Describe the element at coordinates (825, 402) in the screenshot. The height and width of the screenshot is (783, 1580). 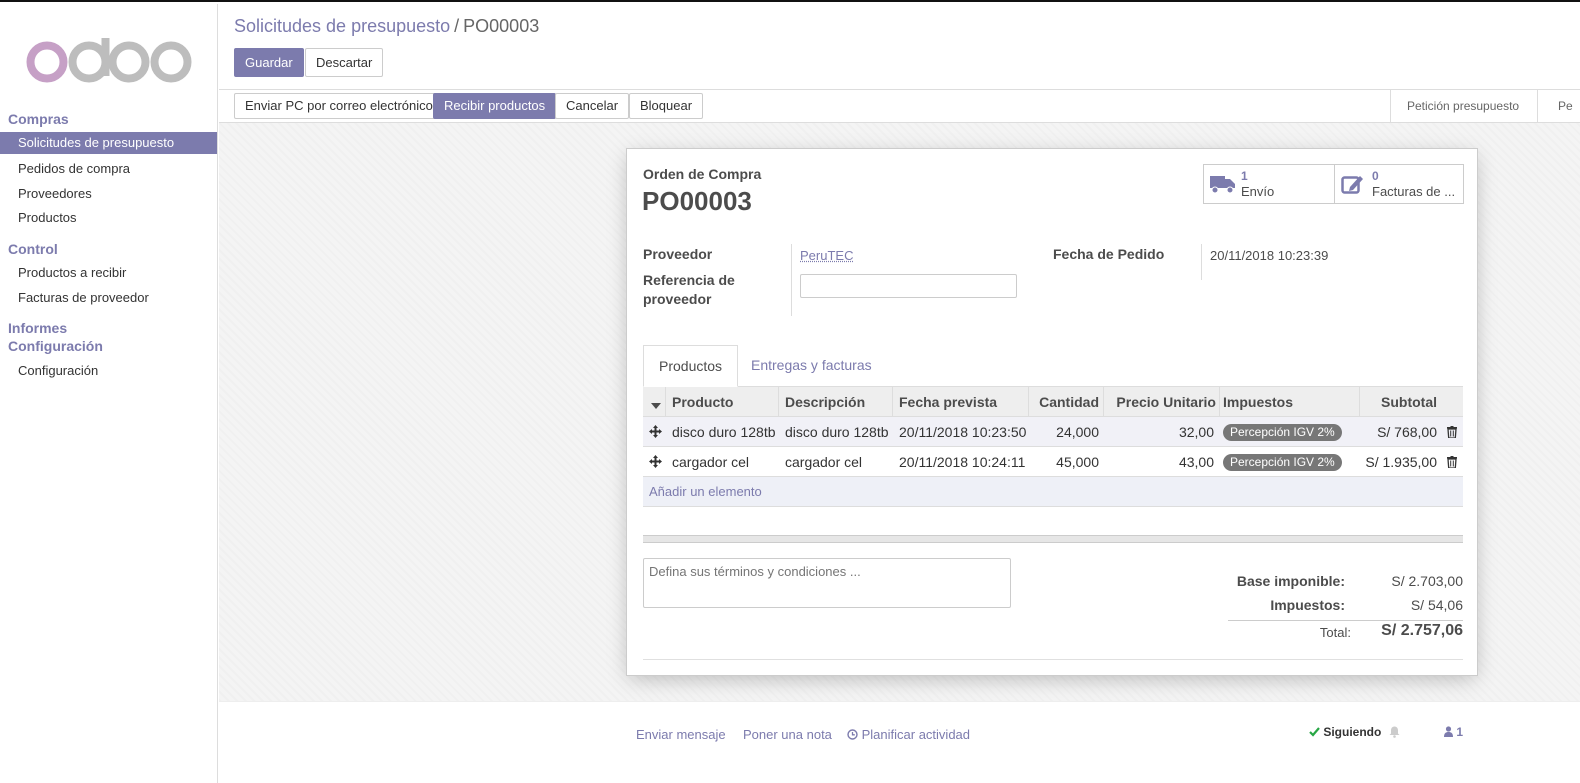
I see `column-descripcion: Descripción` at that location.